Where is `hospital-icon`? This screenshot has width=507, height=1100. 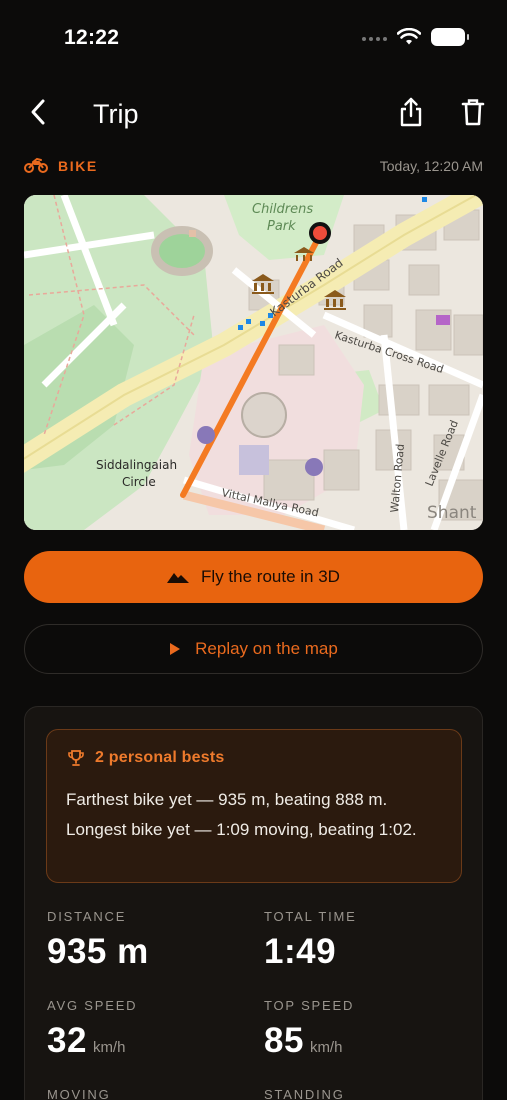
hospital-icon is located at coordinates (206, 435).